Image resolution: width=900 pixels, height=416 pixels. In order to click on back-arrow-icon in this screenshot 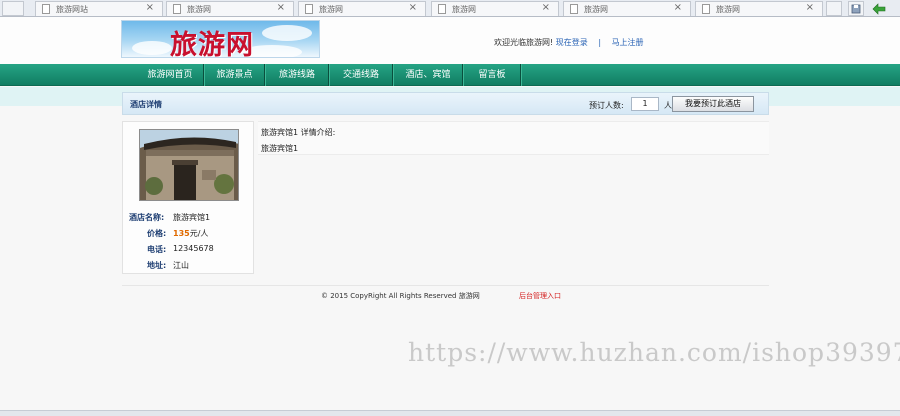, I will do `click(879, 8)`.